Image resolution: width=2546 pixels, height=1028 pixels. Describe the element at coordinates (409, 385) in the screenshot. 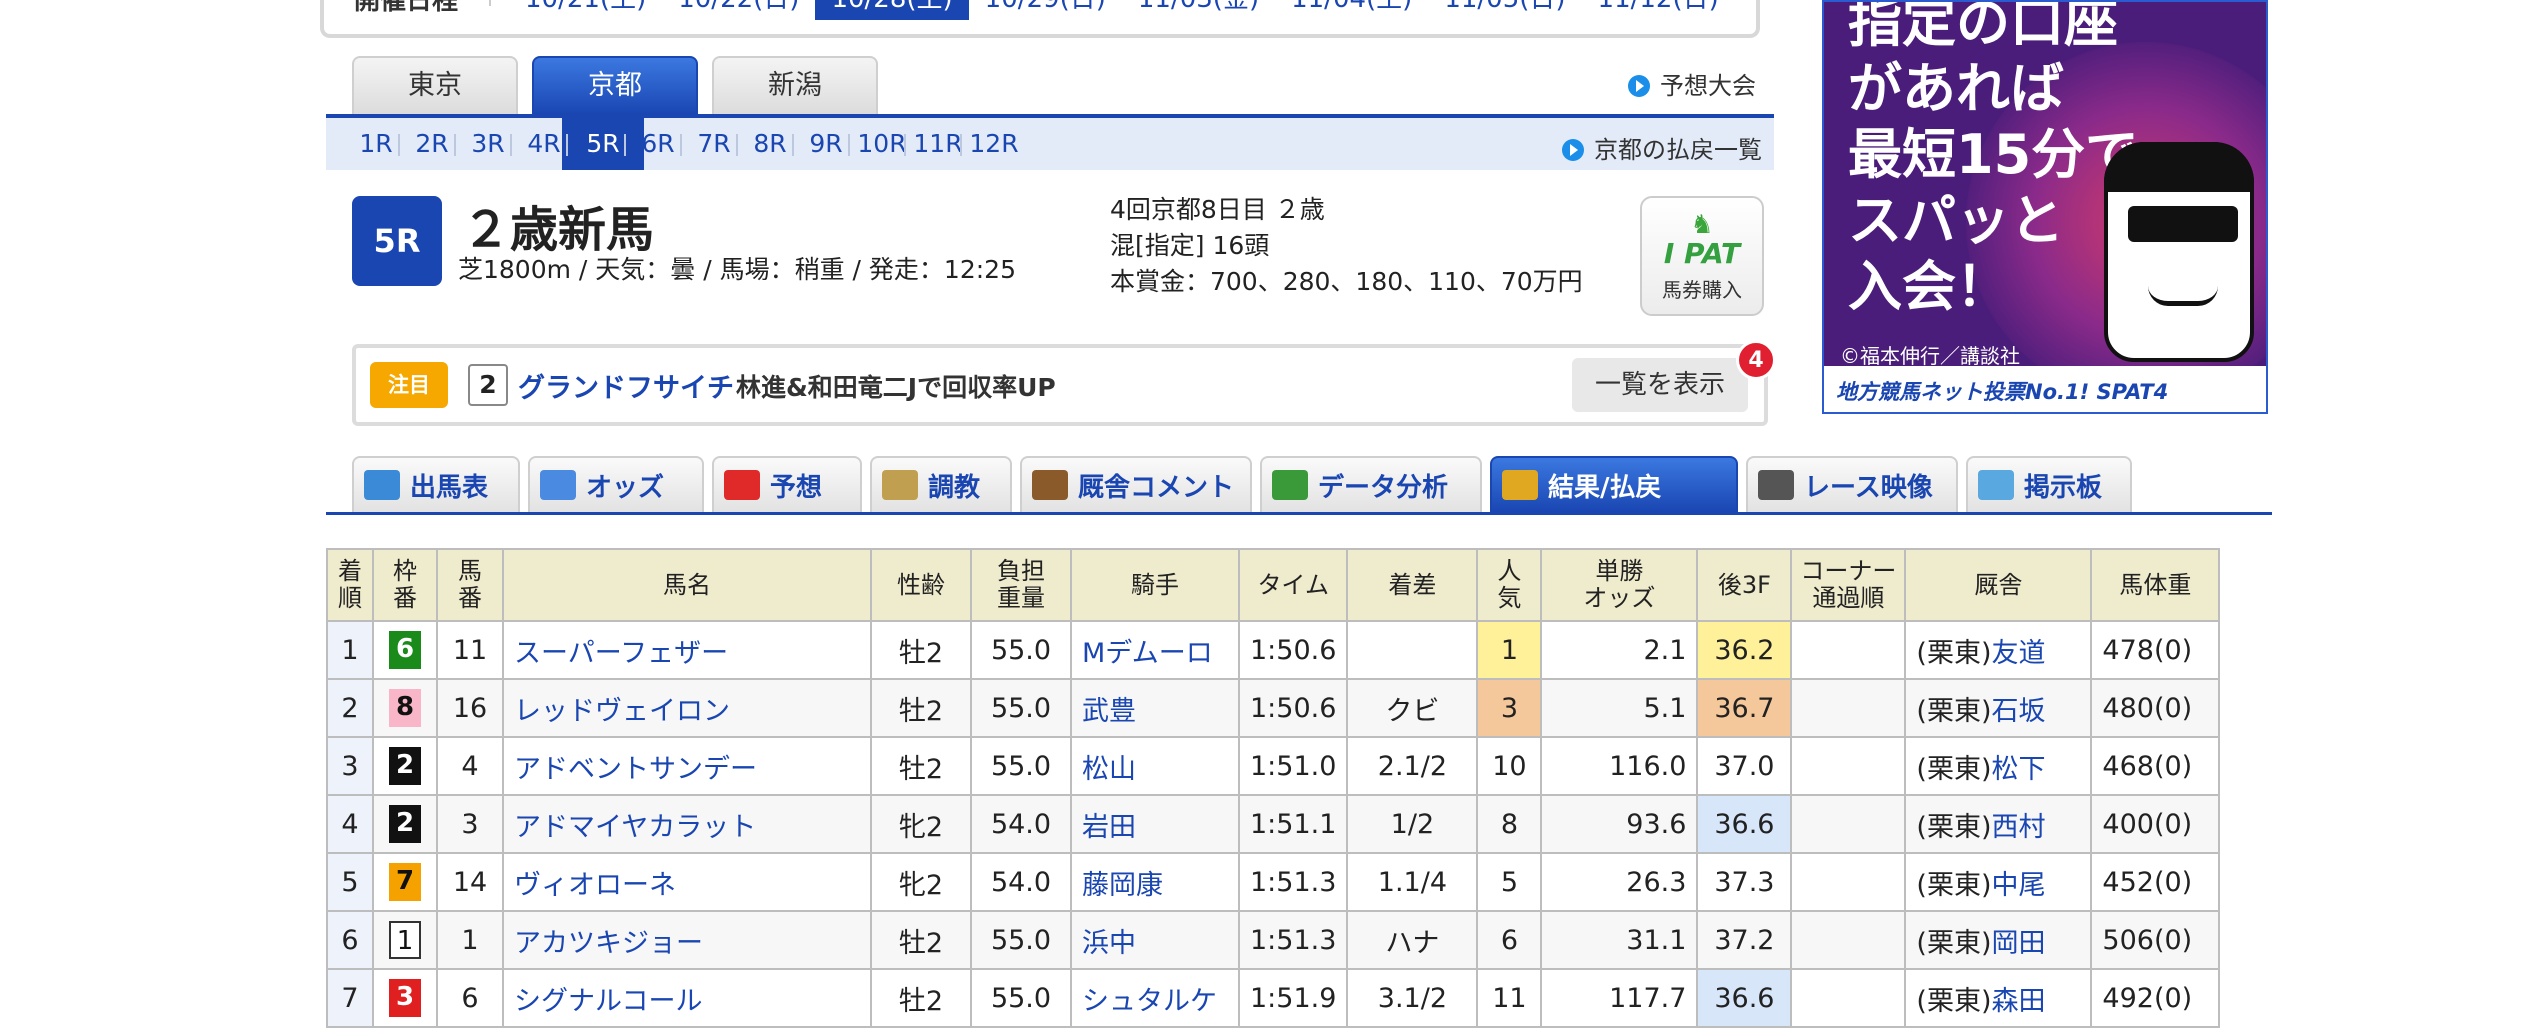

I see `attention-tag: 注目` at that location.